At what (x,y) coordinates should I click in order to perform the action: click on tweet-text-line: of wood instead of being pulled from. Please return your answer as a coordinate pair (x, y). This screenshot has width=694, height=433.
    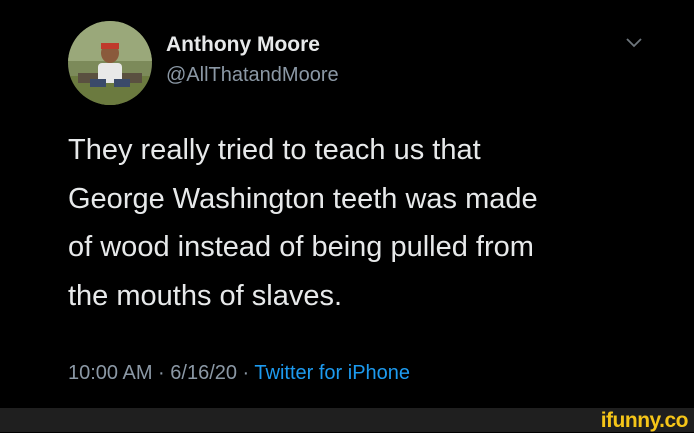
    Looking at the image, I should click on (301, 247).